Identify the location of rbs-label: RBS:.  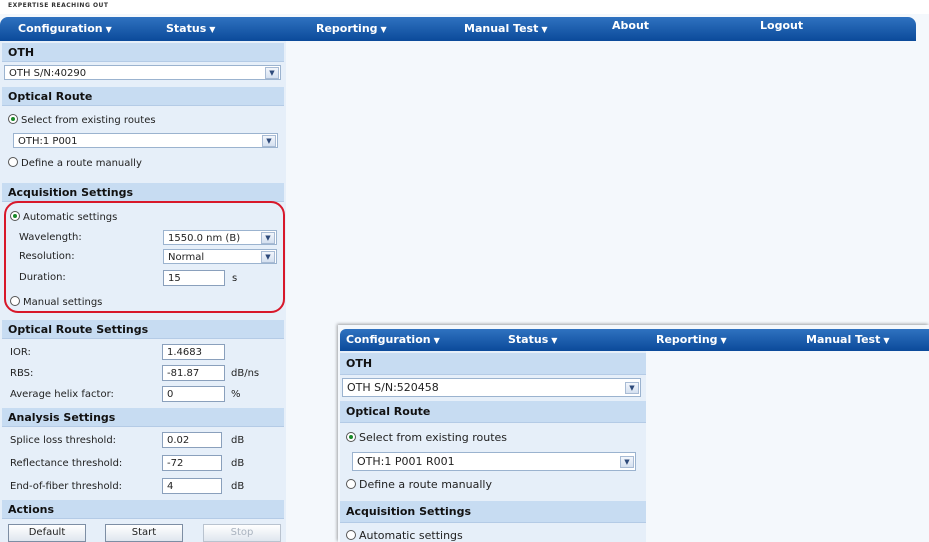
(22, 373).